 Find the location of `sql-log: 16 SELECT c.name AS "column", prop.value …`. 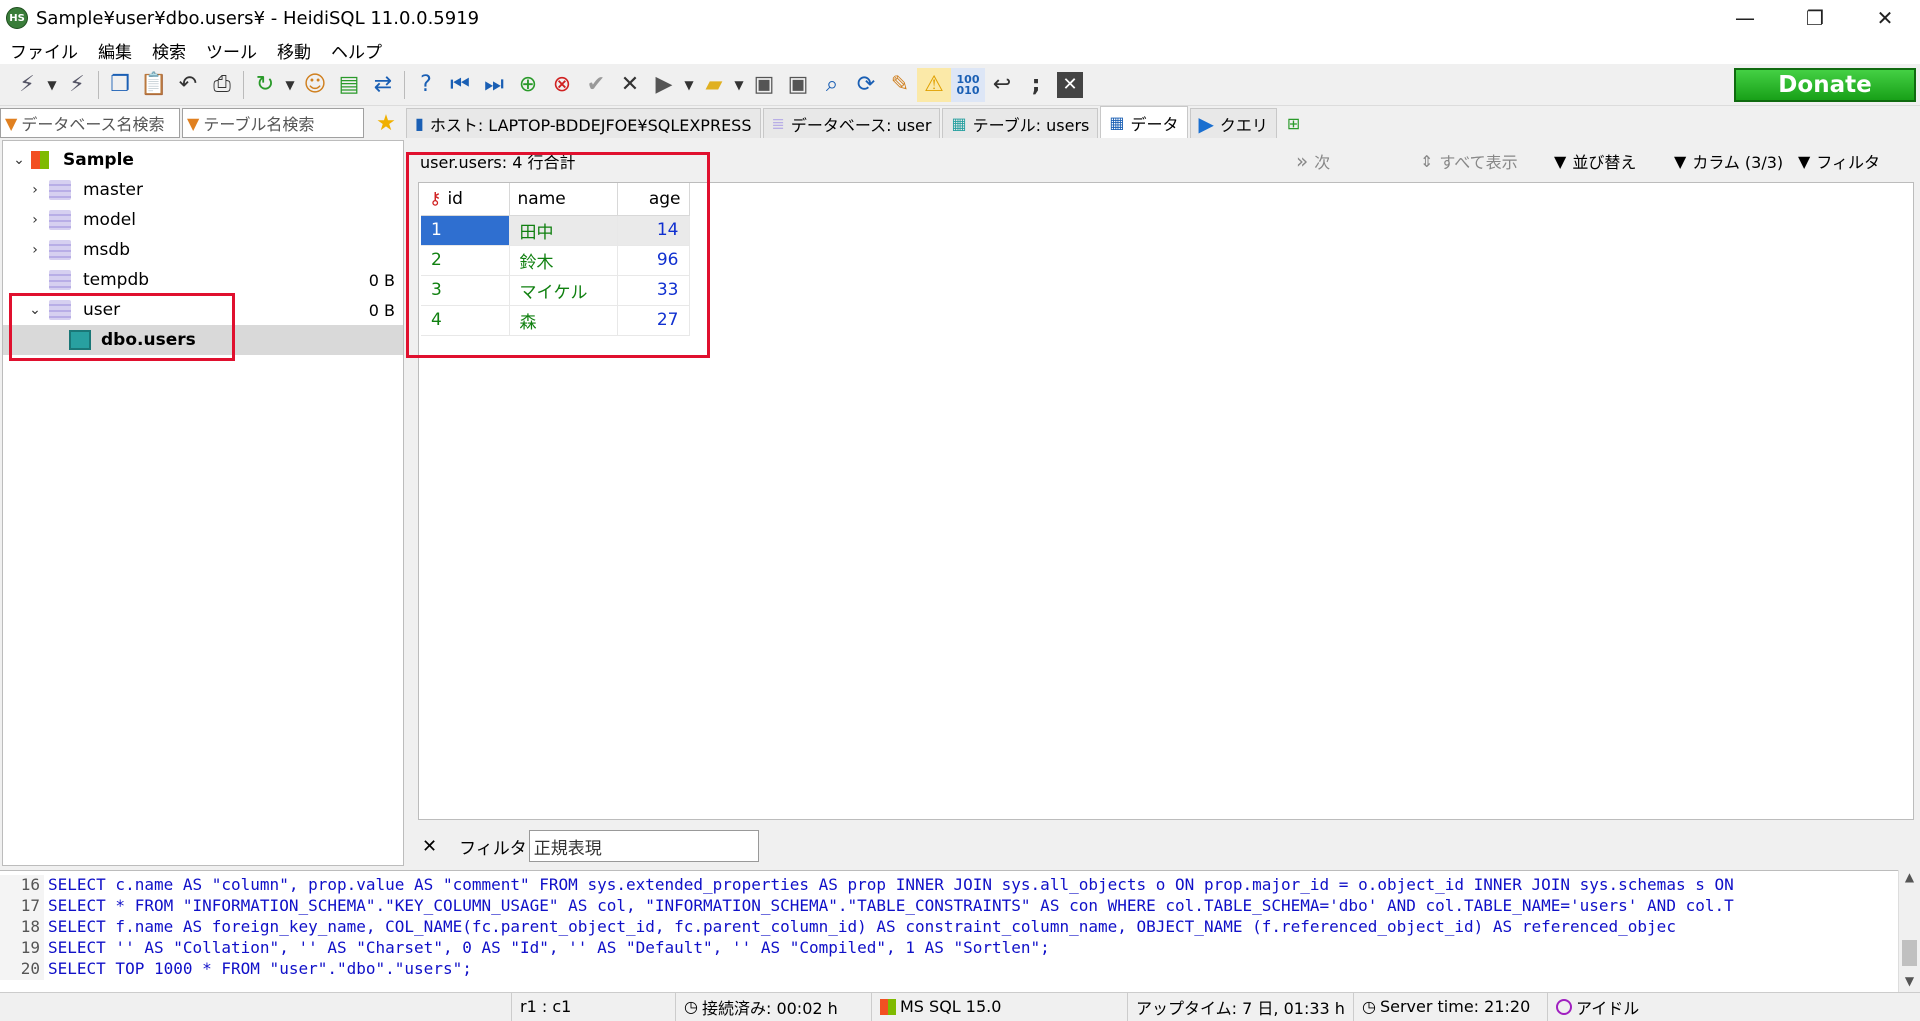

sql-log: 16 SELECT c.name AS "column", prop.value … is located at coordinates (960, 931).